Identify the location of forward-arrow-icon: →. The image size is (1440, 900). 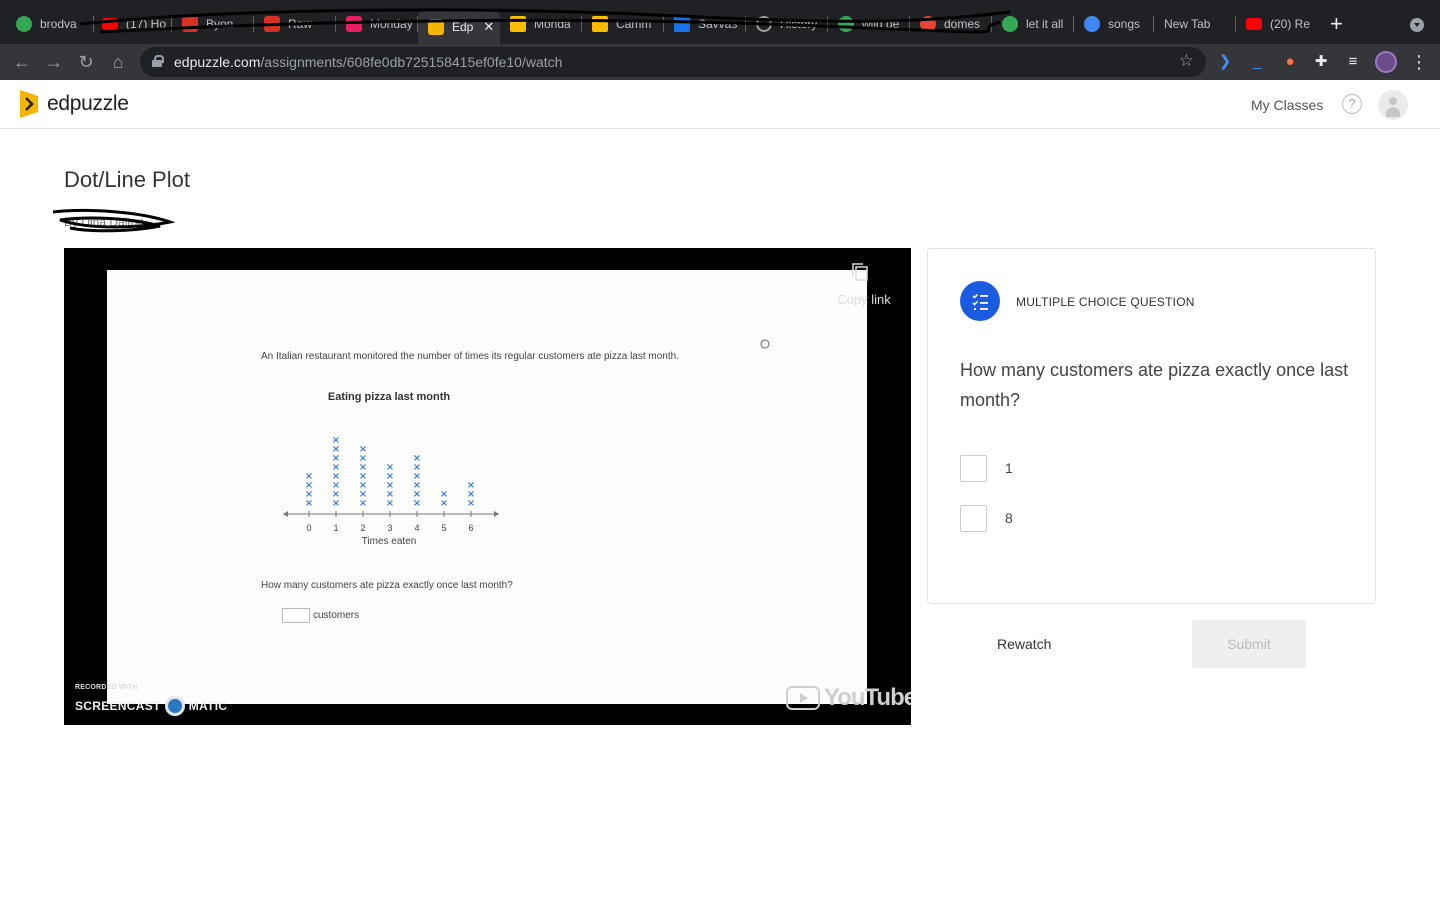
(54, 62).